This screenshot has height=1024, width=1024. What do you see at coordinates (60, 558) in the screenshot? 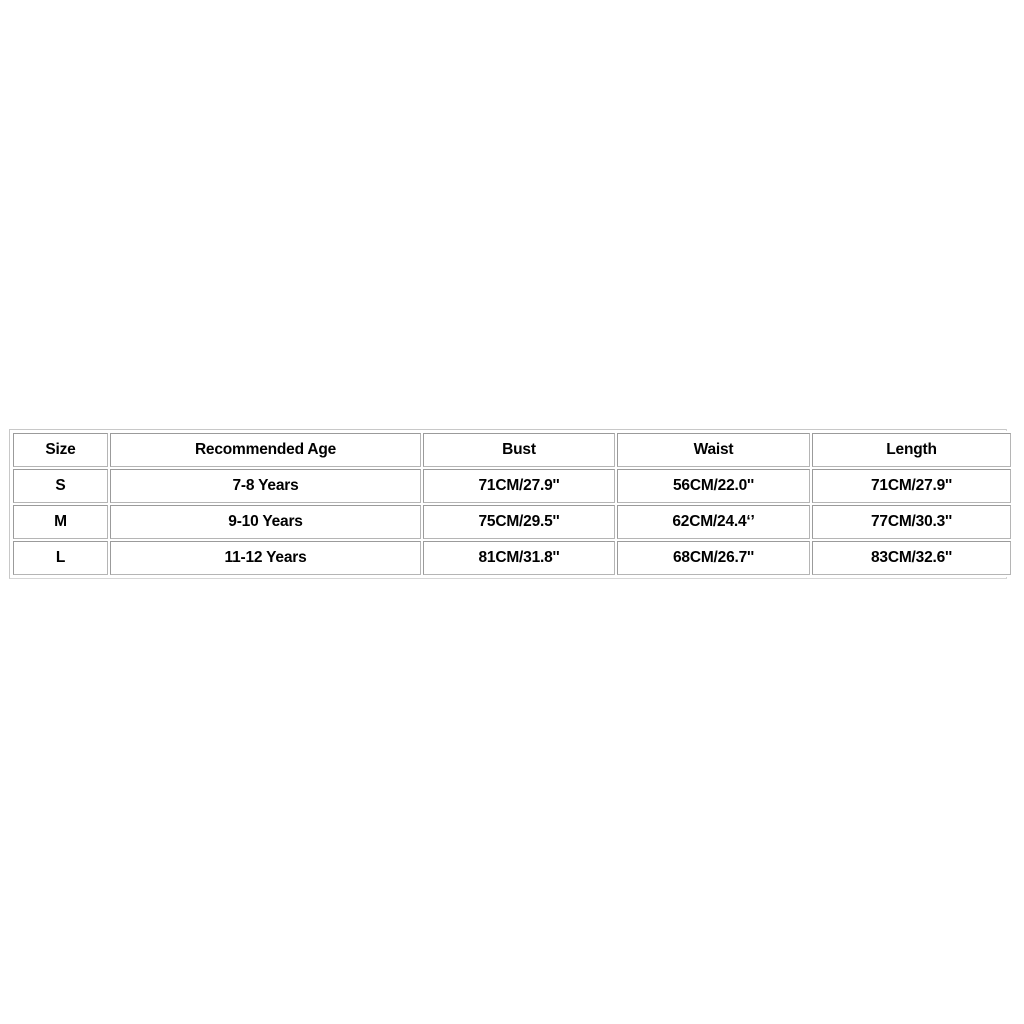
I see `cell-size: L` at bounding box center [60, 558].